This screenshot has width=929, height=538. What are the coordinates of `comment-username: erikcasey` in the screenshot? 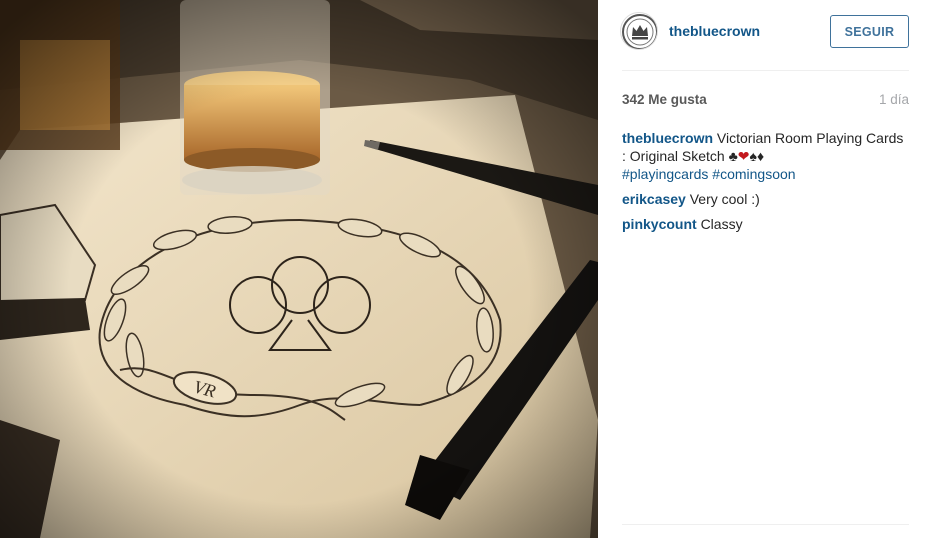 It's located at (654, 199).